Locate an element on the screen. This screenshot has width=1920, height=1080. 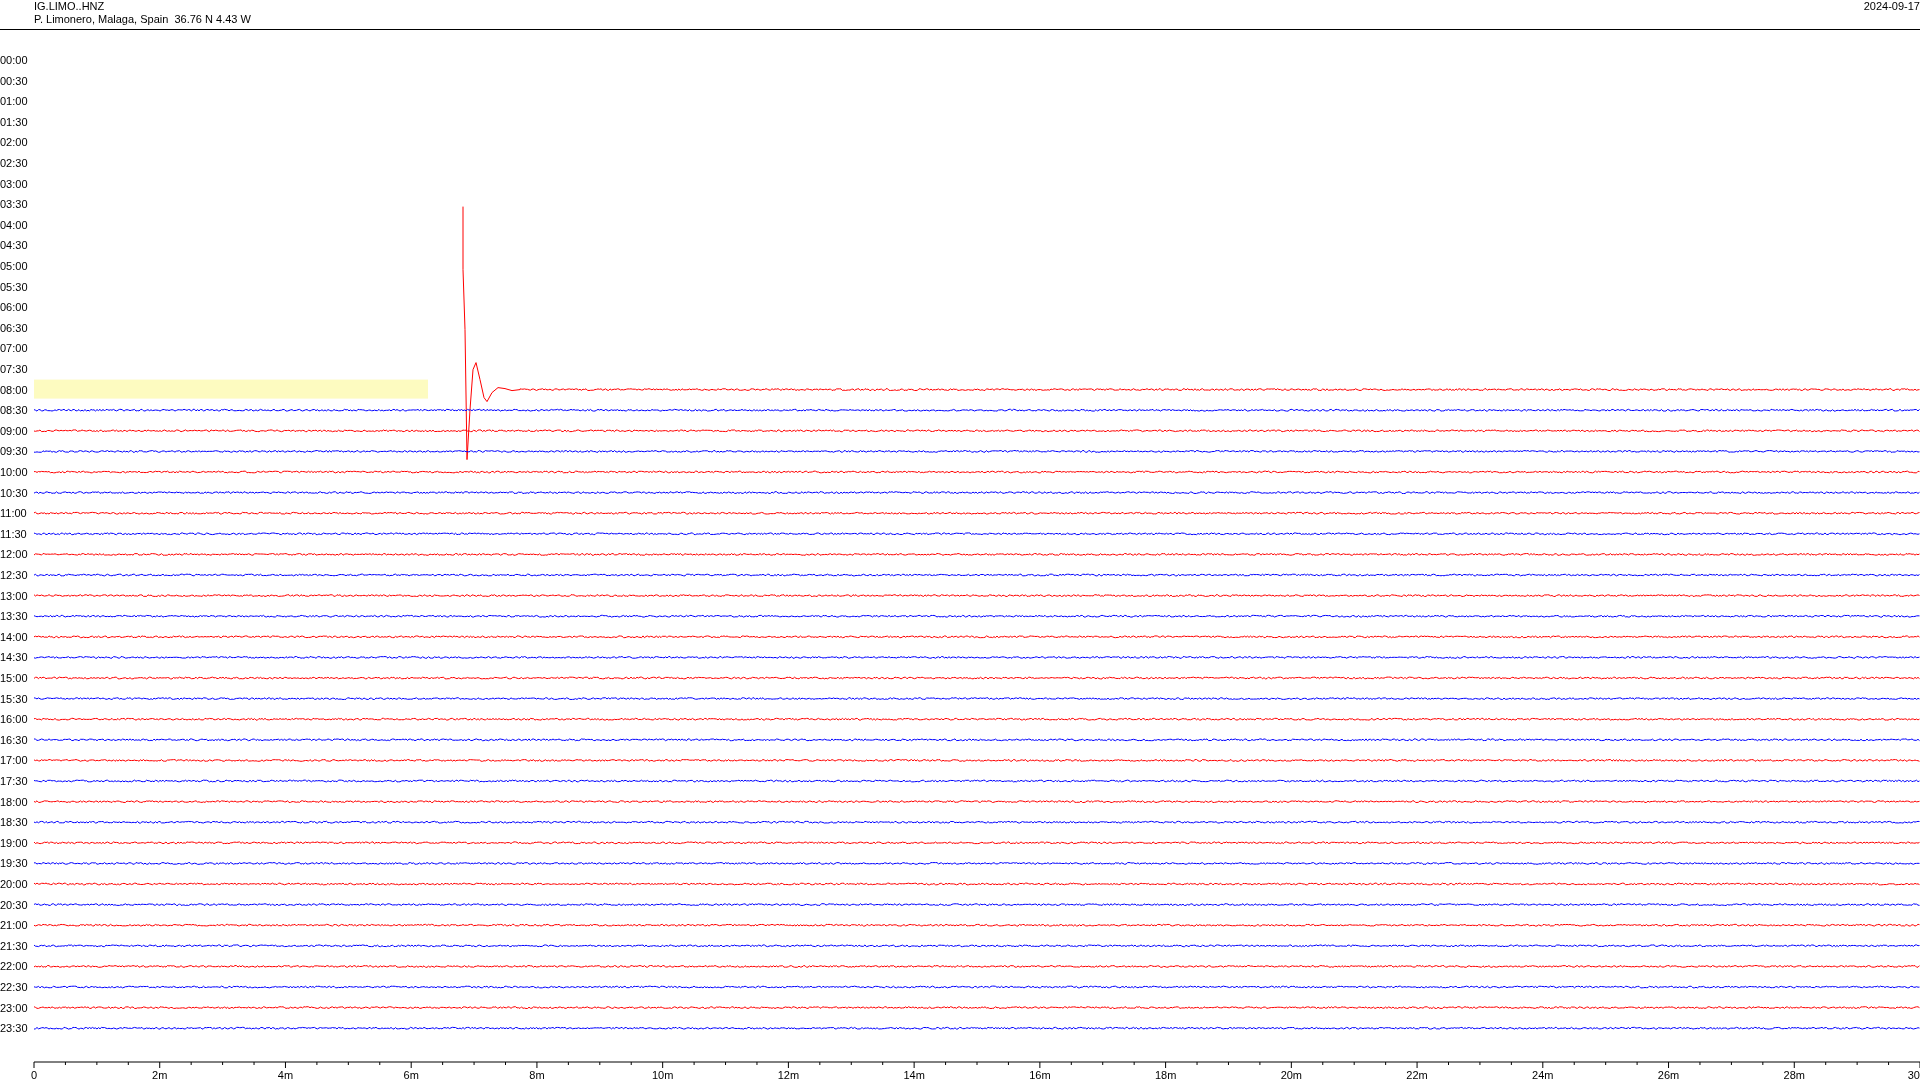
hour-label: 16:00 is located at coordinates (14, 719).